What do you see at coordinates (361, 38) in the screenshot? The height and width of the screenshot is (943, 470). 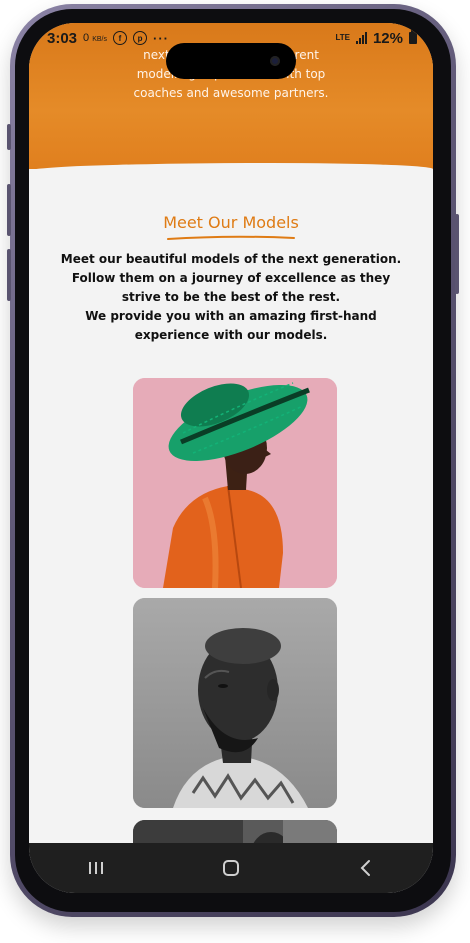 I see `signal-icon` at bounding box center [361, 38].